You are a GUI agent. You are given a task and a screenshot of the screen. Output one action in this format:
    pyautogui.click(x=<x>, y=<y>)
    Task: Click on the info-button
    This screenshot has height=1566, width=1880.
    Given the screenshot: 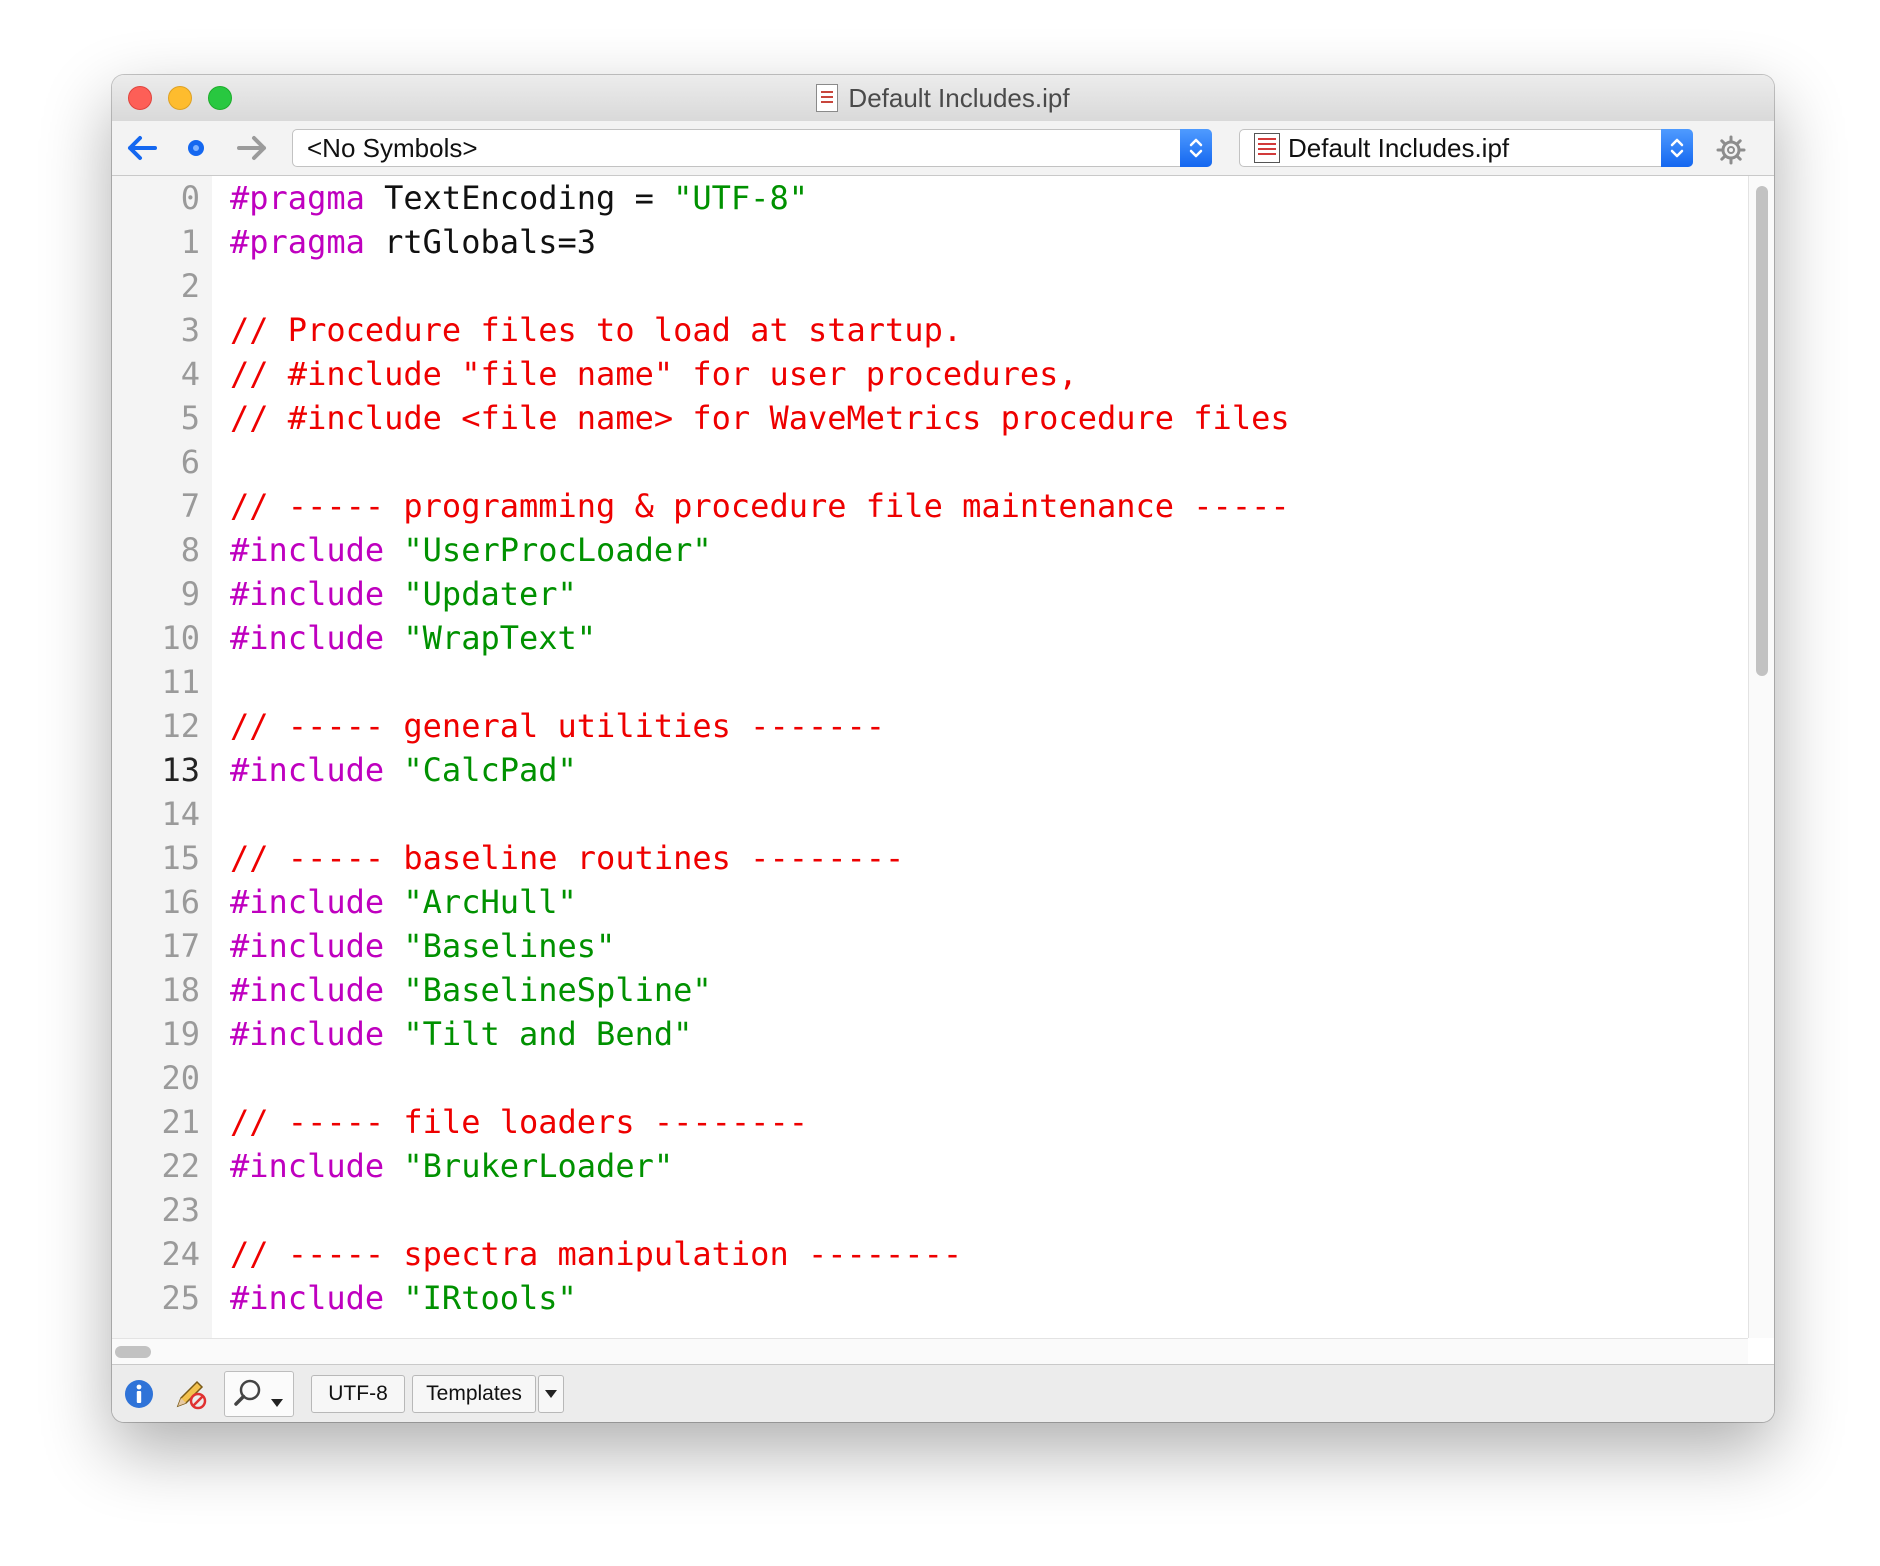 What is the action you would take?
    pyautogui.click(x=139, y=1394)
    